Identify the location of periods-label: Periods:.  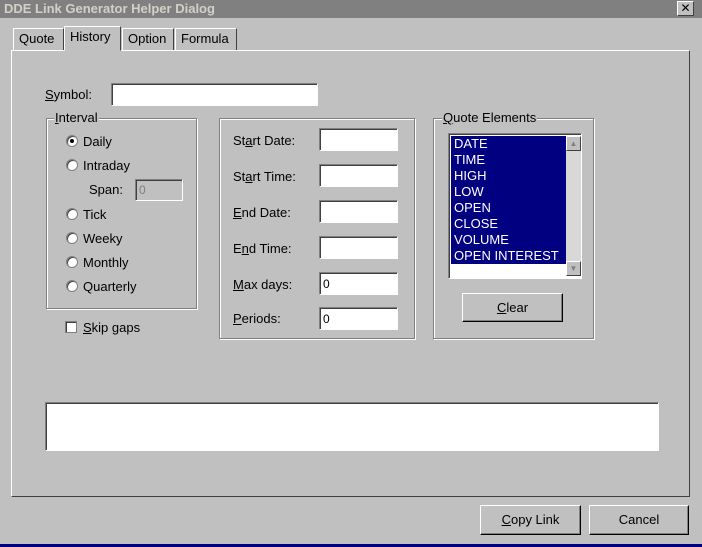
(257, 318).